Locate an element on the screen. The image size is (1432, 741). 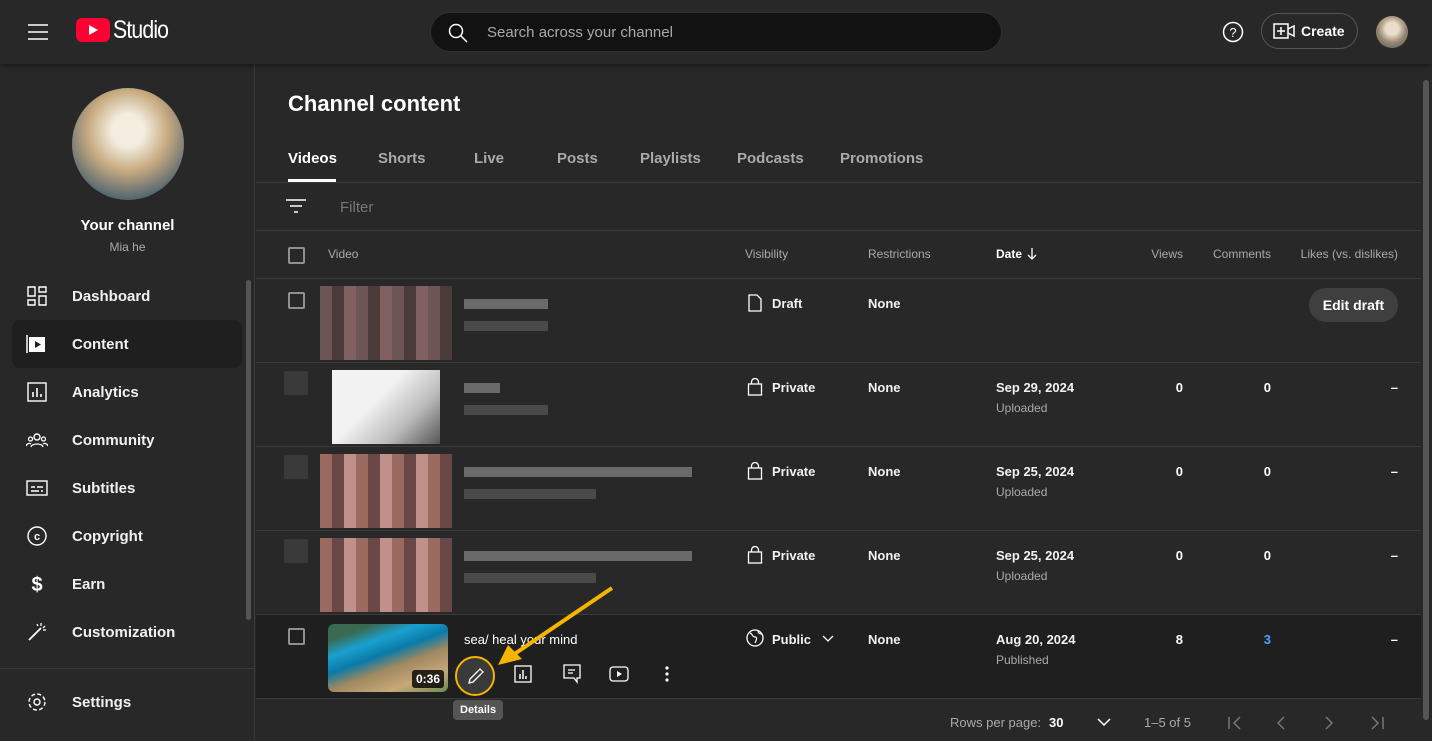
sidebar-scrollbar is located at coordinates (248, 450).